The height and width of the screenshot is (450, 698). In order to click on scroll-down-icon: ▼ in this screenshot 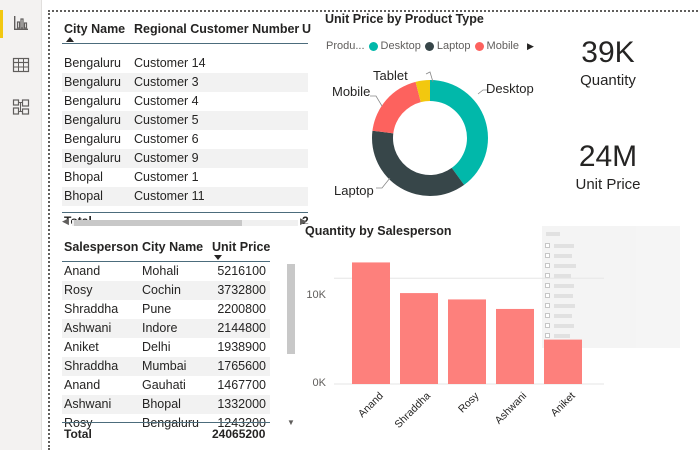, I will do `click(291, 422)`.